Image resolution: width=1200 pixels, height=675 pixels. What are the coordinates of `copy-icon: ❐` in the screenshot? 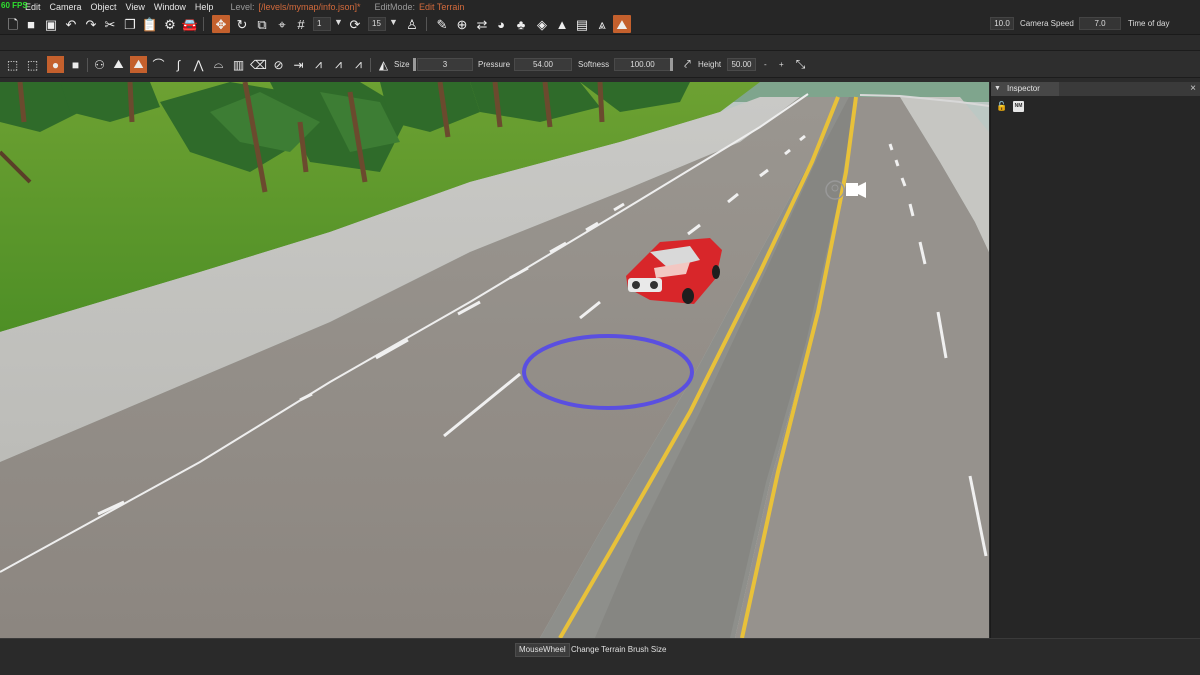 It's located at (130, 24).